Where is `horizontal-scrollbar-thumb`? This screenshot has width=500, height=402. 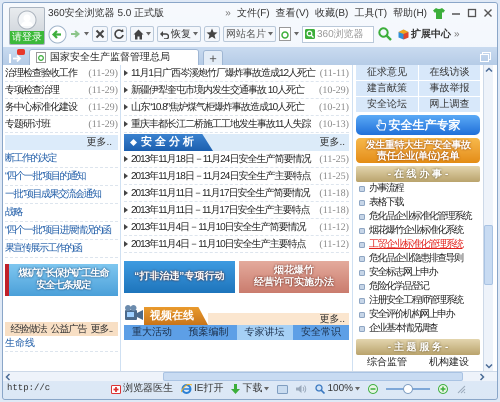 horizontal-scrollbar-thumb is located at coordinates (313, 376).